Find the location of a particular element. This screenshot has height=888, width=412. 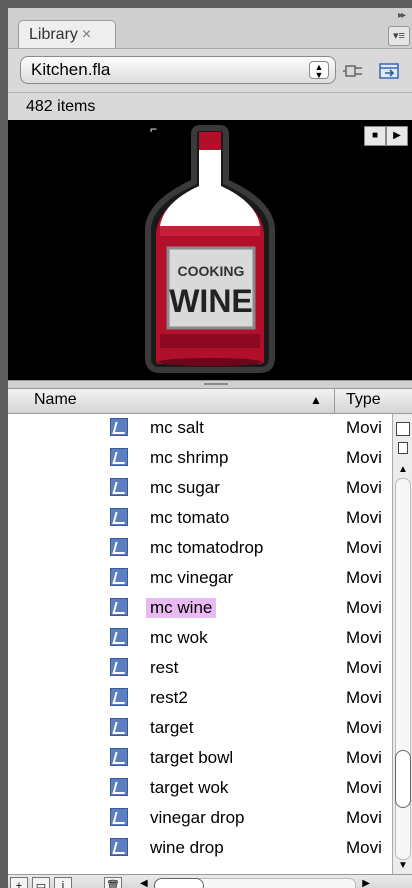

column-header-type: Type is located at coordinates (363, 400).